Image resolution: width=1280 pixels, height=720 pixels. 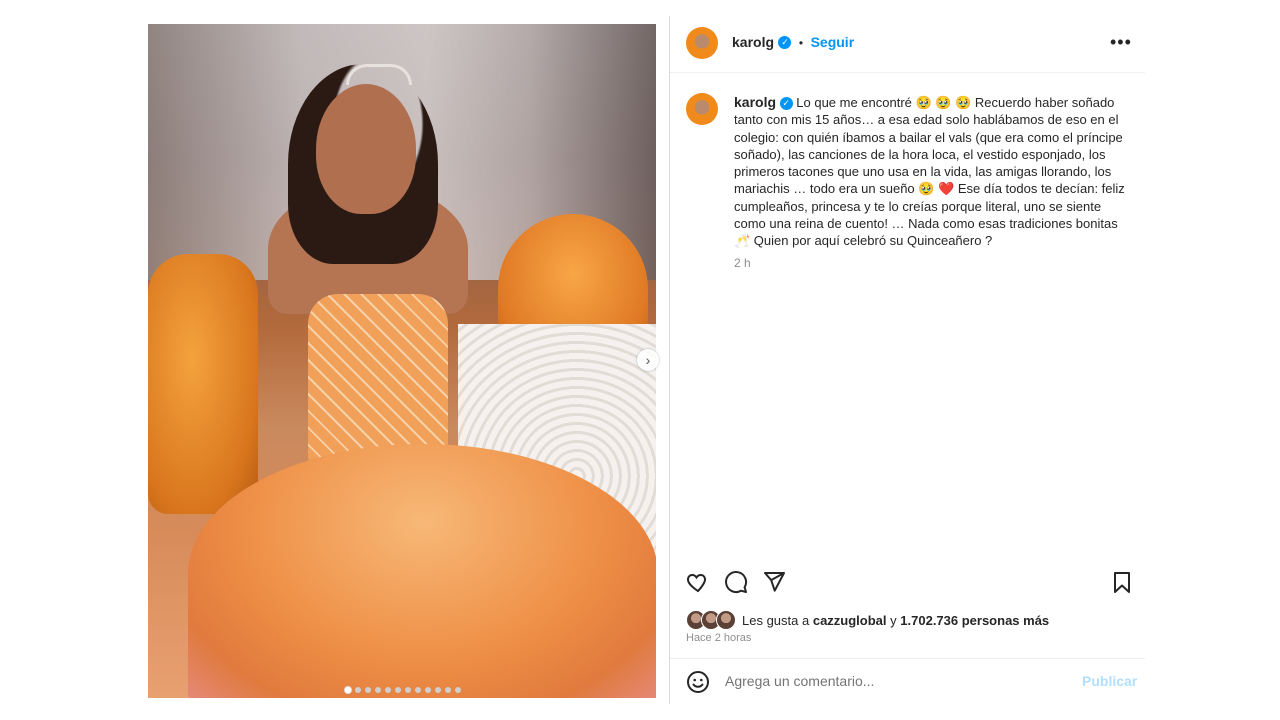 I want to click on comment-bar: Agrega un comentario... Publicar, so click(x=907, y=681).